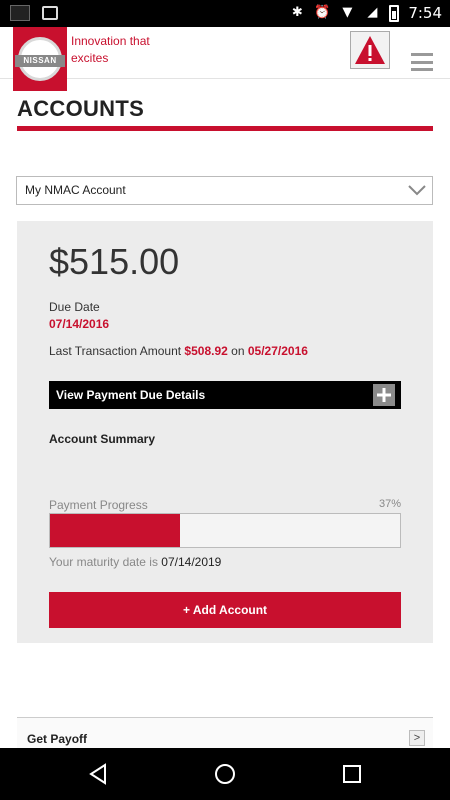 The image size is (450, 800). I want to click on payment-progress-fill, so click(115, 530).